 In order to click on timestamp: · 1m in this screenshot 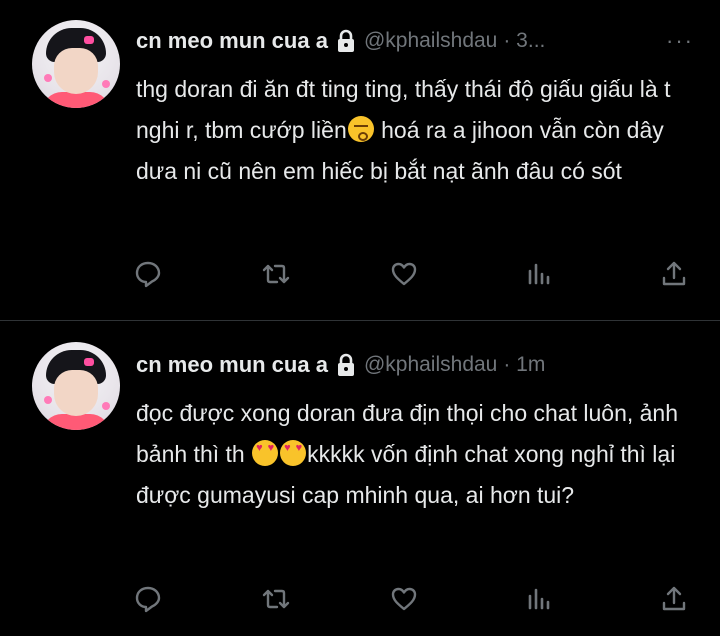, I will do `click(524, 365)`.